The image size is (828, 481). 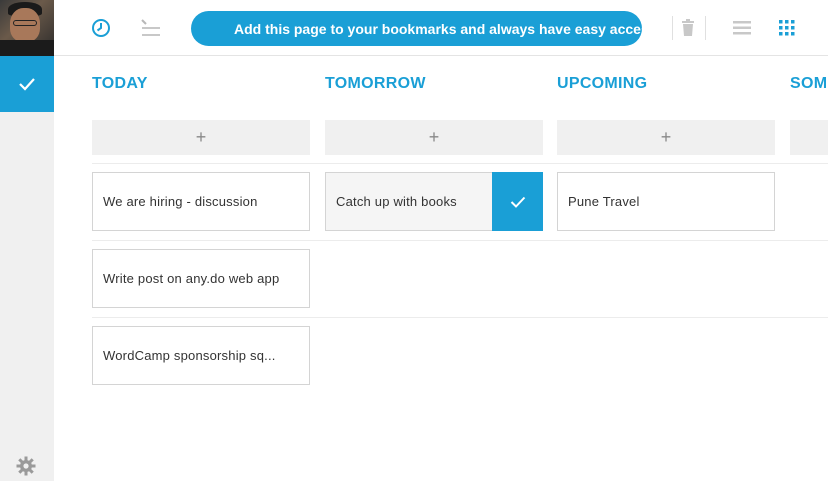 What do you see at coordinates (434, 137) in the screenshot?
I see `add-task-tomorrow-button: +` at bounding box center [434, 137].